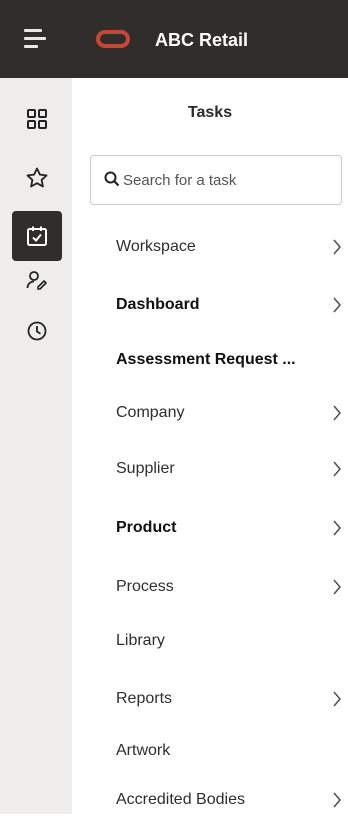 The width and height of the screenshot is (348, 819). I want to click on star-icon, so click(37, 177).